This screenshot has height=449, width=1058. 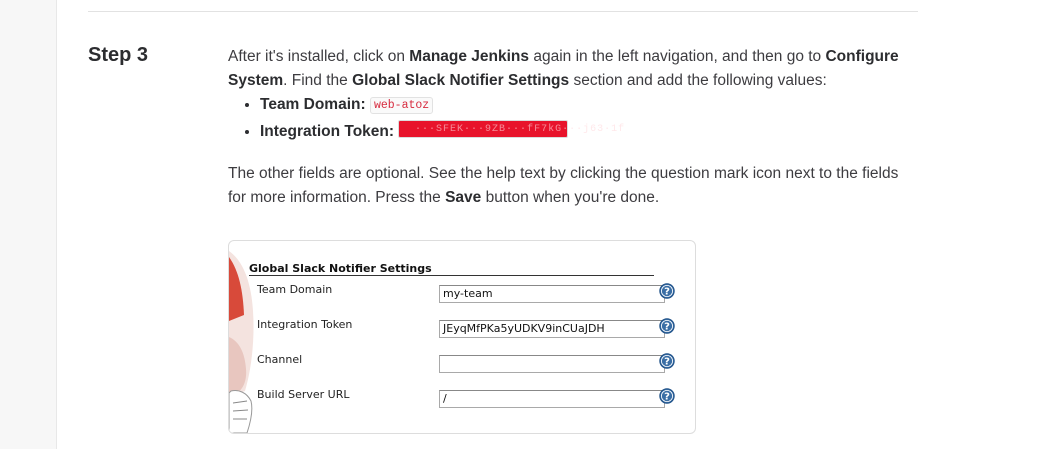 I want to click on step-title: Step 3, so click(x=118, y=55).